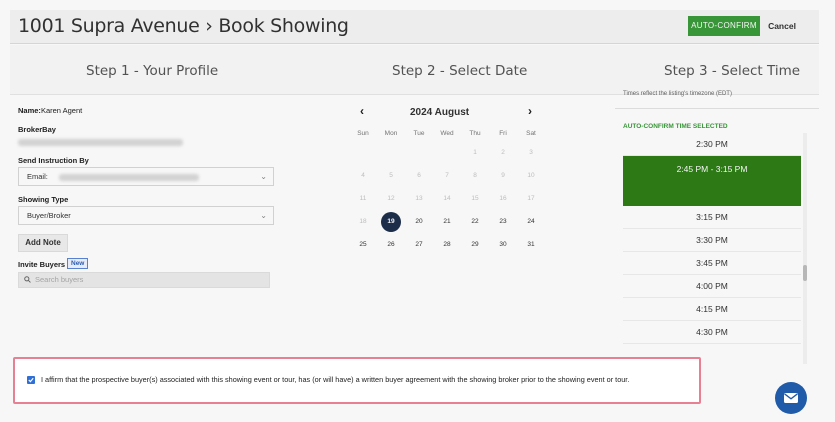  Describe the element at coordinates (447, 222) in the screenshot. I see `calendar-day: 21` at that location.